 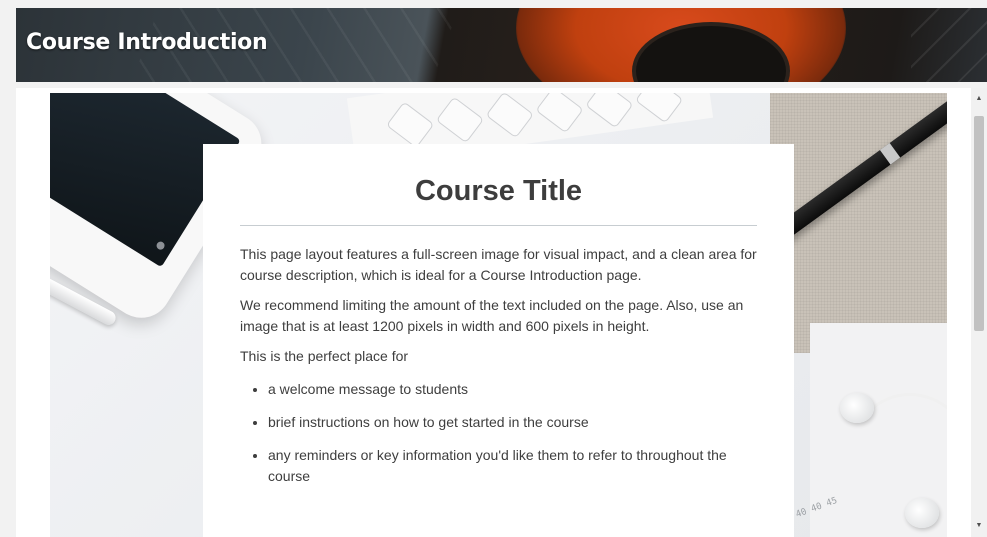 I want to click on title-divider, so click(x=498, y=225).